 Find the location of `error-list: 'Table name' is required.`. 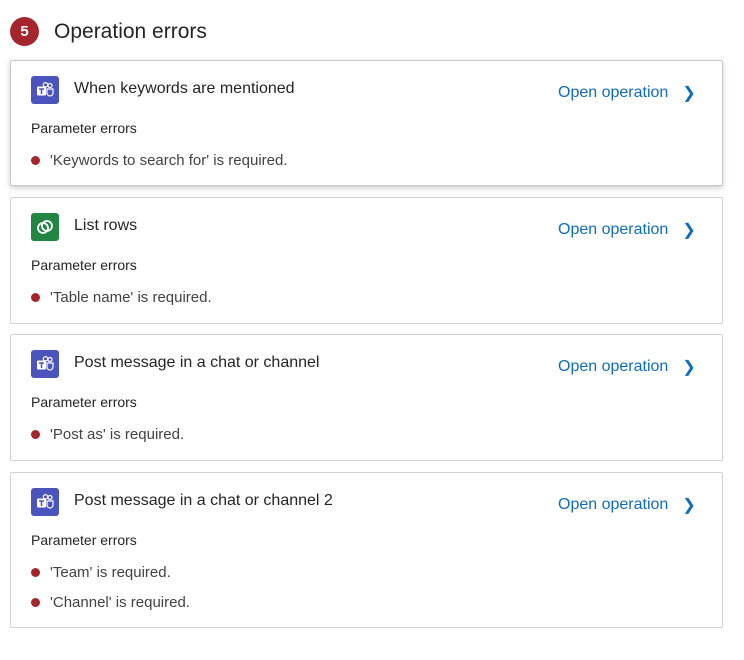

error-list: 'Table name' is required. is located at coordinates (121, 297).